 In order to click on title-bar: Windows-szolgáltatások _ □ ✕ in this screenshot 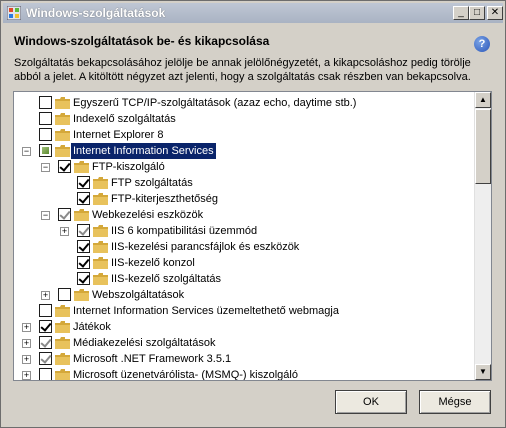, I will do `click(253, 13)`.